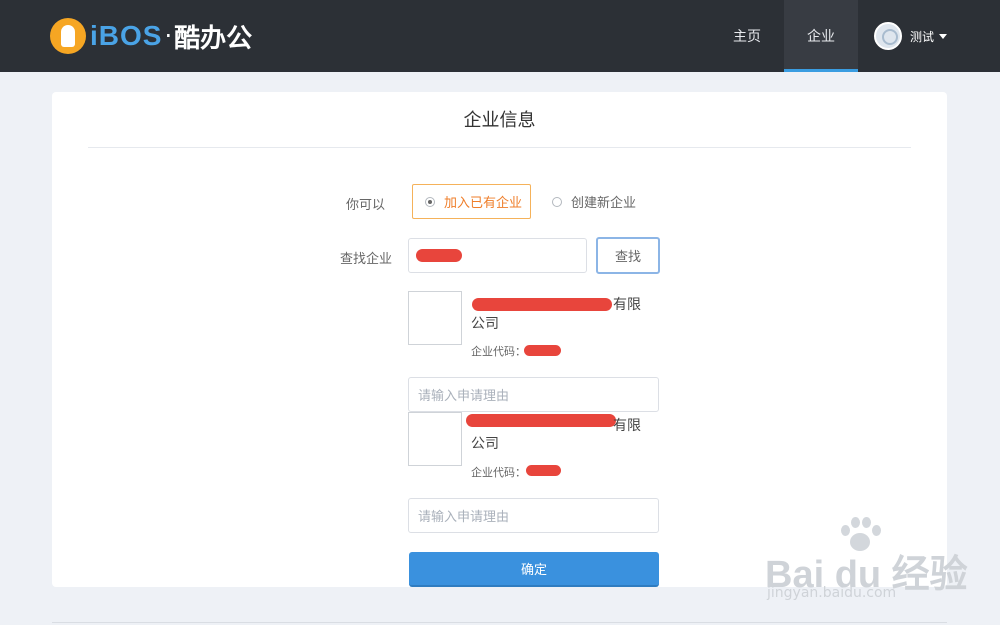 The image size is (1000, 625). What do you see at coordinates (832, 593) in the screenshot?
I see `watermark-url-text: jingyan.baidu.com` at bounding box center [832, 593].